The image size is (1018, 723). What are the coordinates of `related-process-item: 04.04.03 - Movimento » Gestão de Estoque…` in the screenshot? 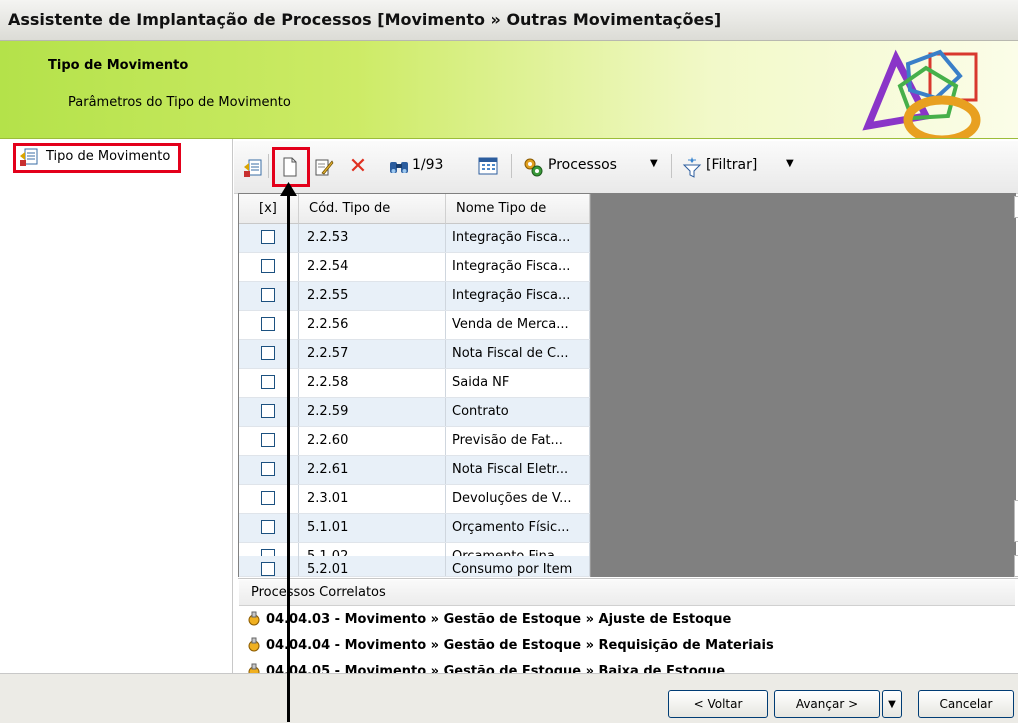 It's located at (489, 619).